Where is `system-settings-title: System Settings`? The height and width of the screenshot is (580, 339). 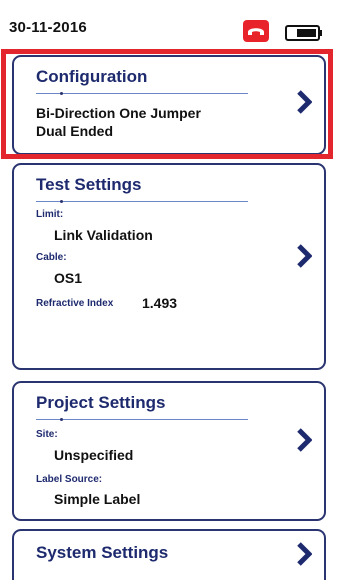
system-settings-title: System Settings is located at coordinates (102, 552).